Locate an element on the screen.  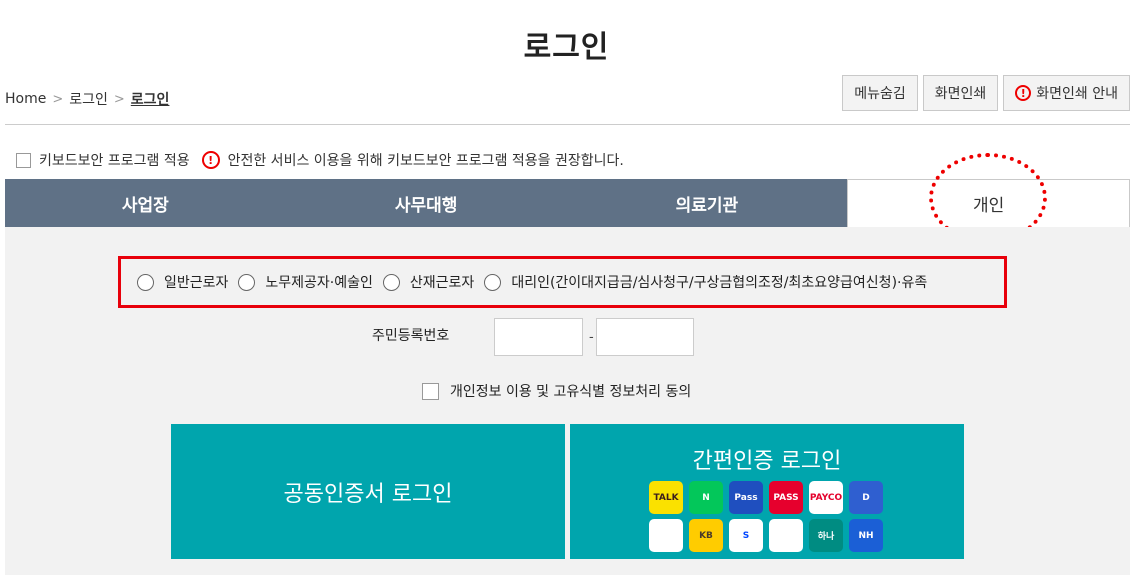
tab-label: 개인 is located at coordinates (988, 206).